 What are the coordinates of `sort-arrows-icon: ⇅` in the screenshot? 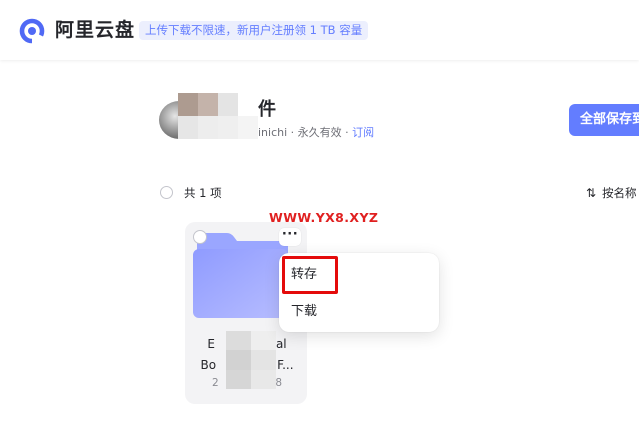 It's located at (591, 193).